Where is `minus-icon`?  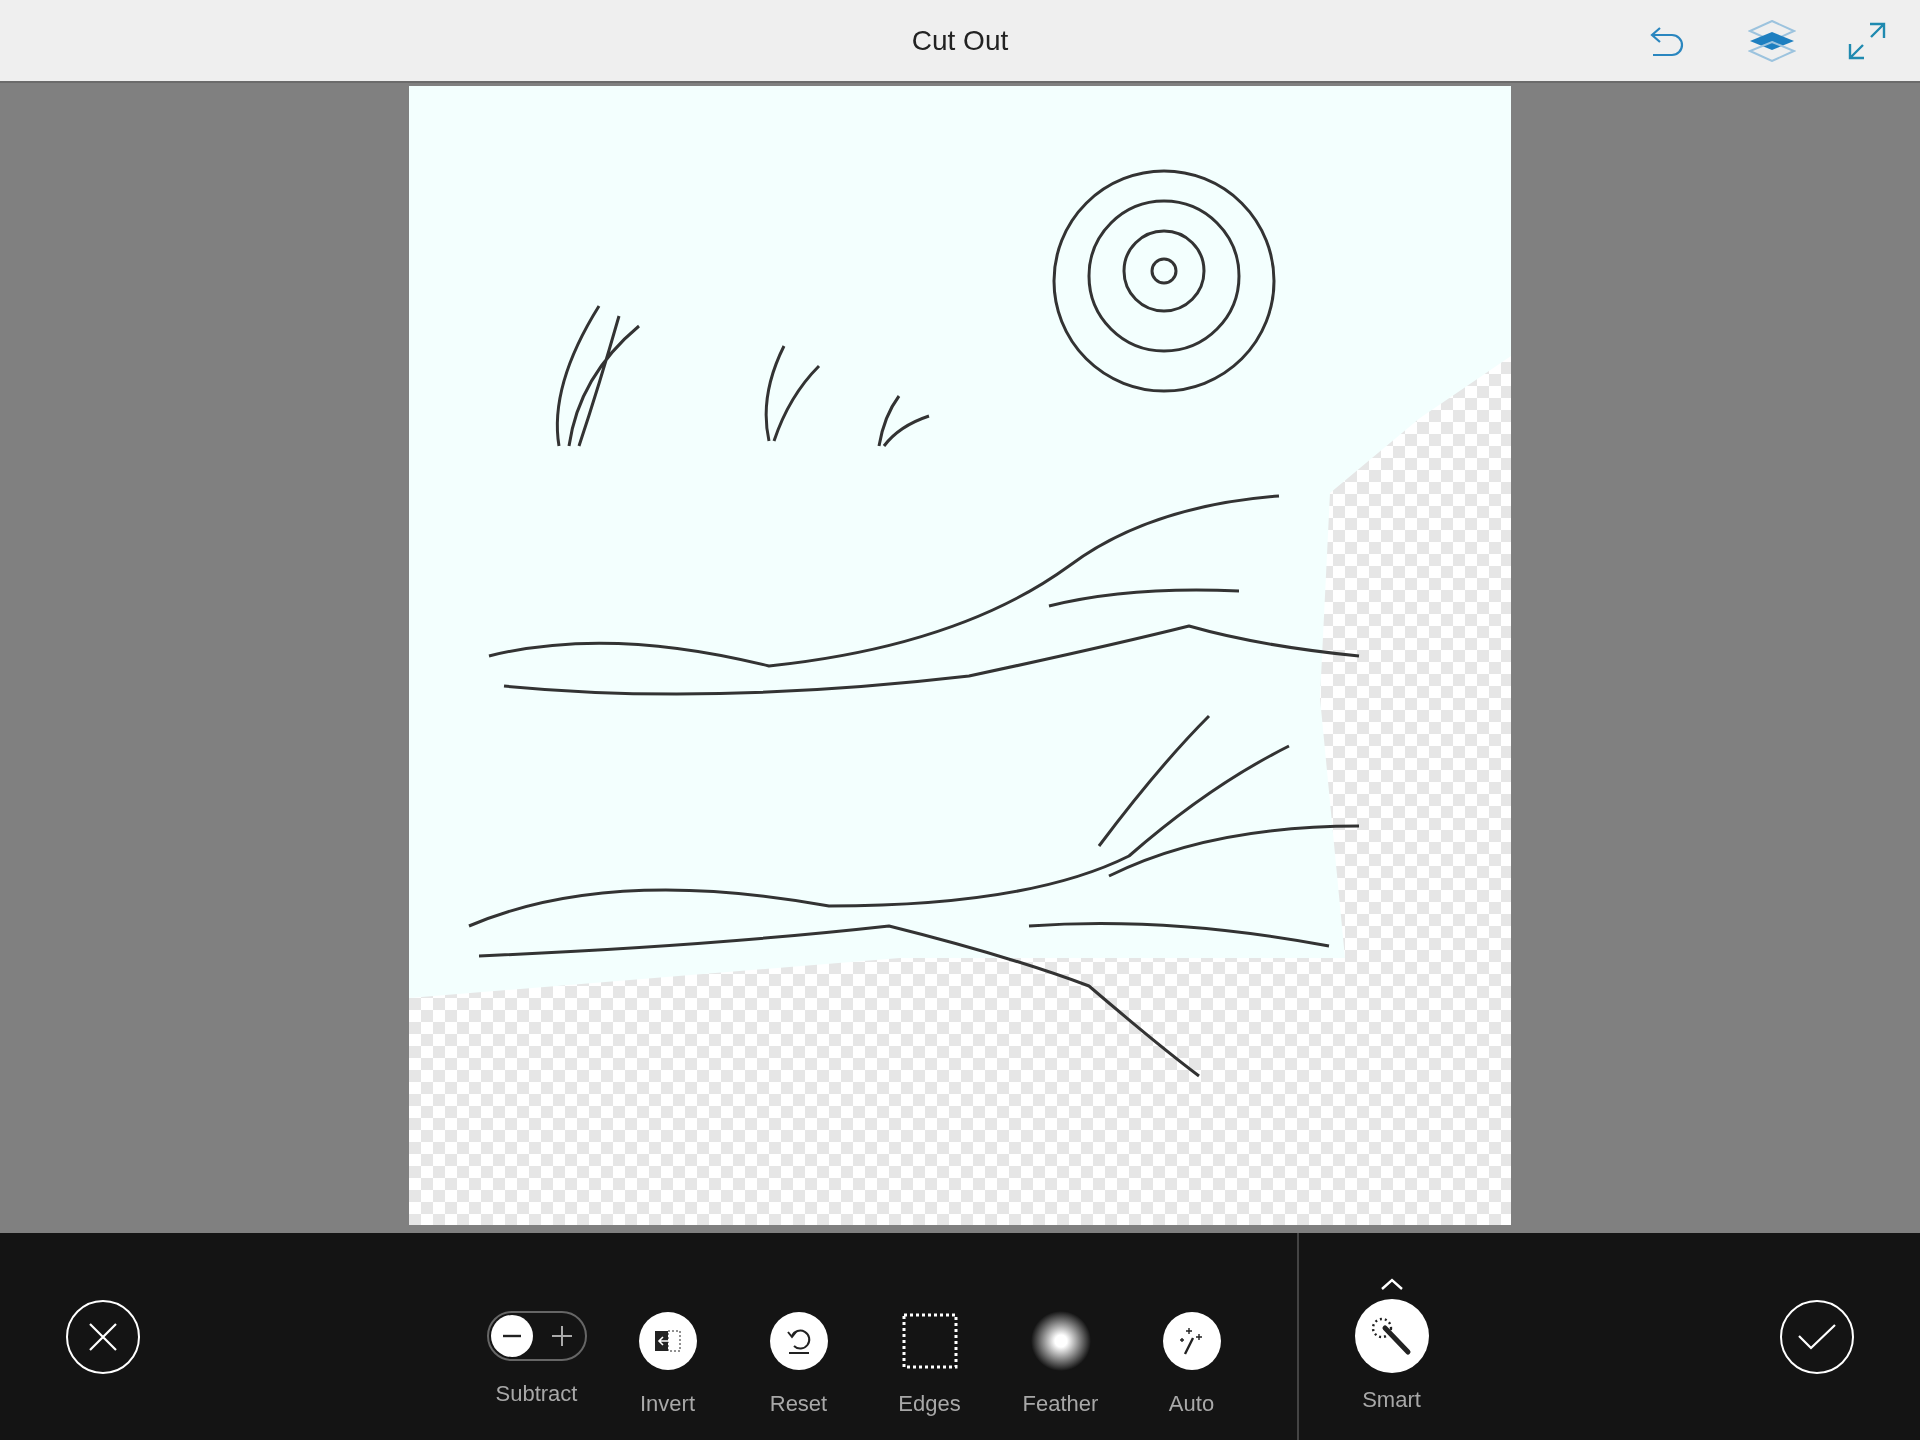 minus-icon is located at coordinates (511, 1336).